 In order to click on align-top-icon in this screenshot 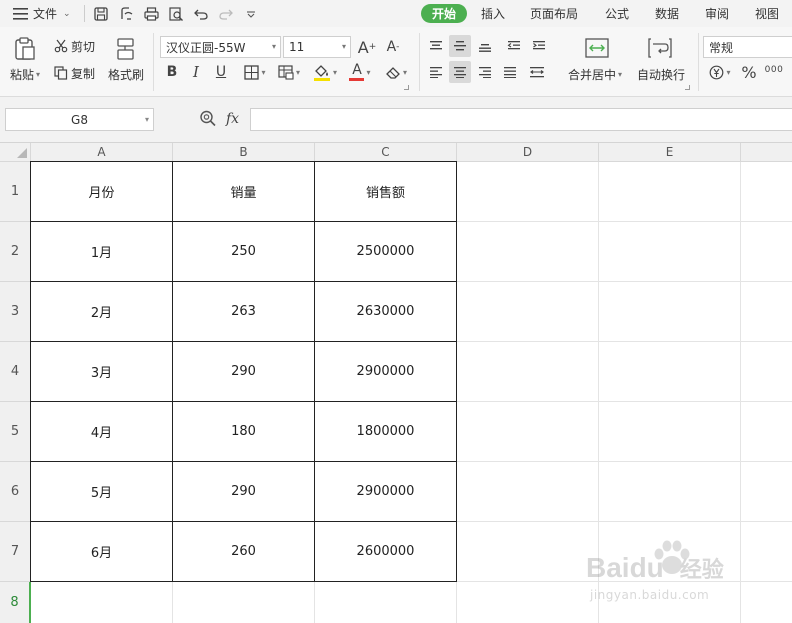, I will do `click(436, 46)`.